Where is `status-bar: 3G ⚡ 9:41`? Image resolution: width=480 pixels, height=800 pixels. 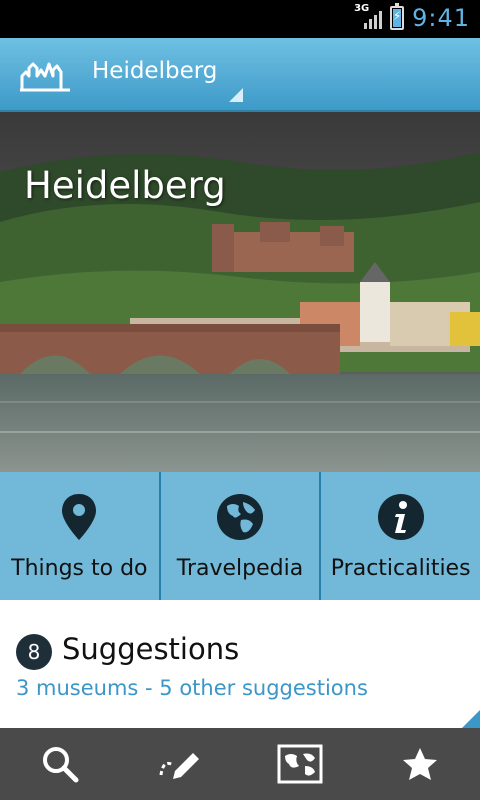
status-bar: 3G ⚡ 9:41 is located at coordinates (240, 19).